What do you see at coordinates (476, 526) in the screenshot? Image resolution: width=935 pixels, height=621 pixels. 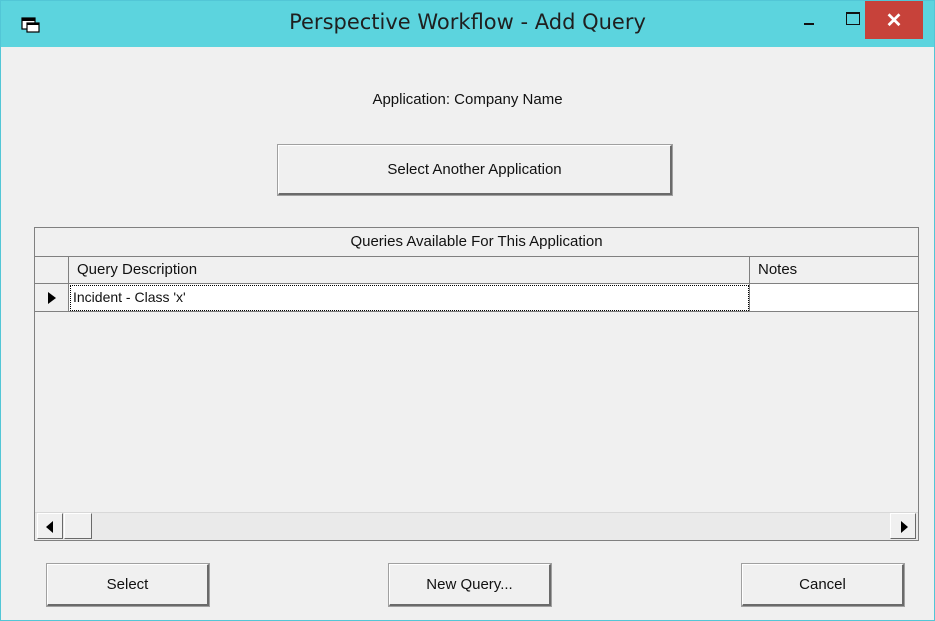 I see `horizontal-scrollbar` at bounding box center [476, 526].